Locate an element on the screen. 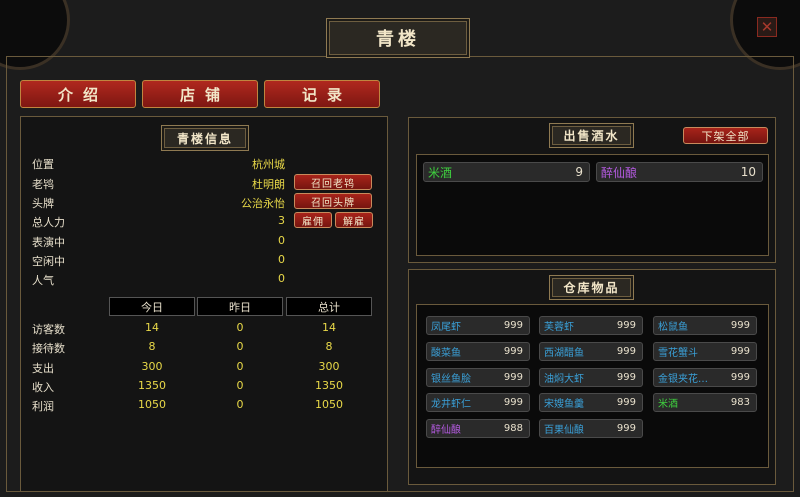  stat-profit-total: 1050 is located at coordinates (329, 404).